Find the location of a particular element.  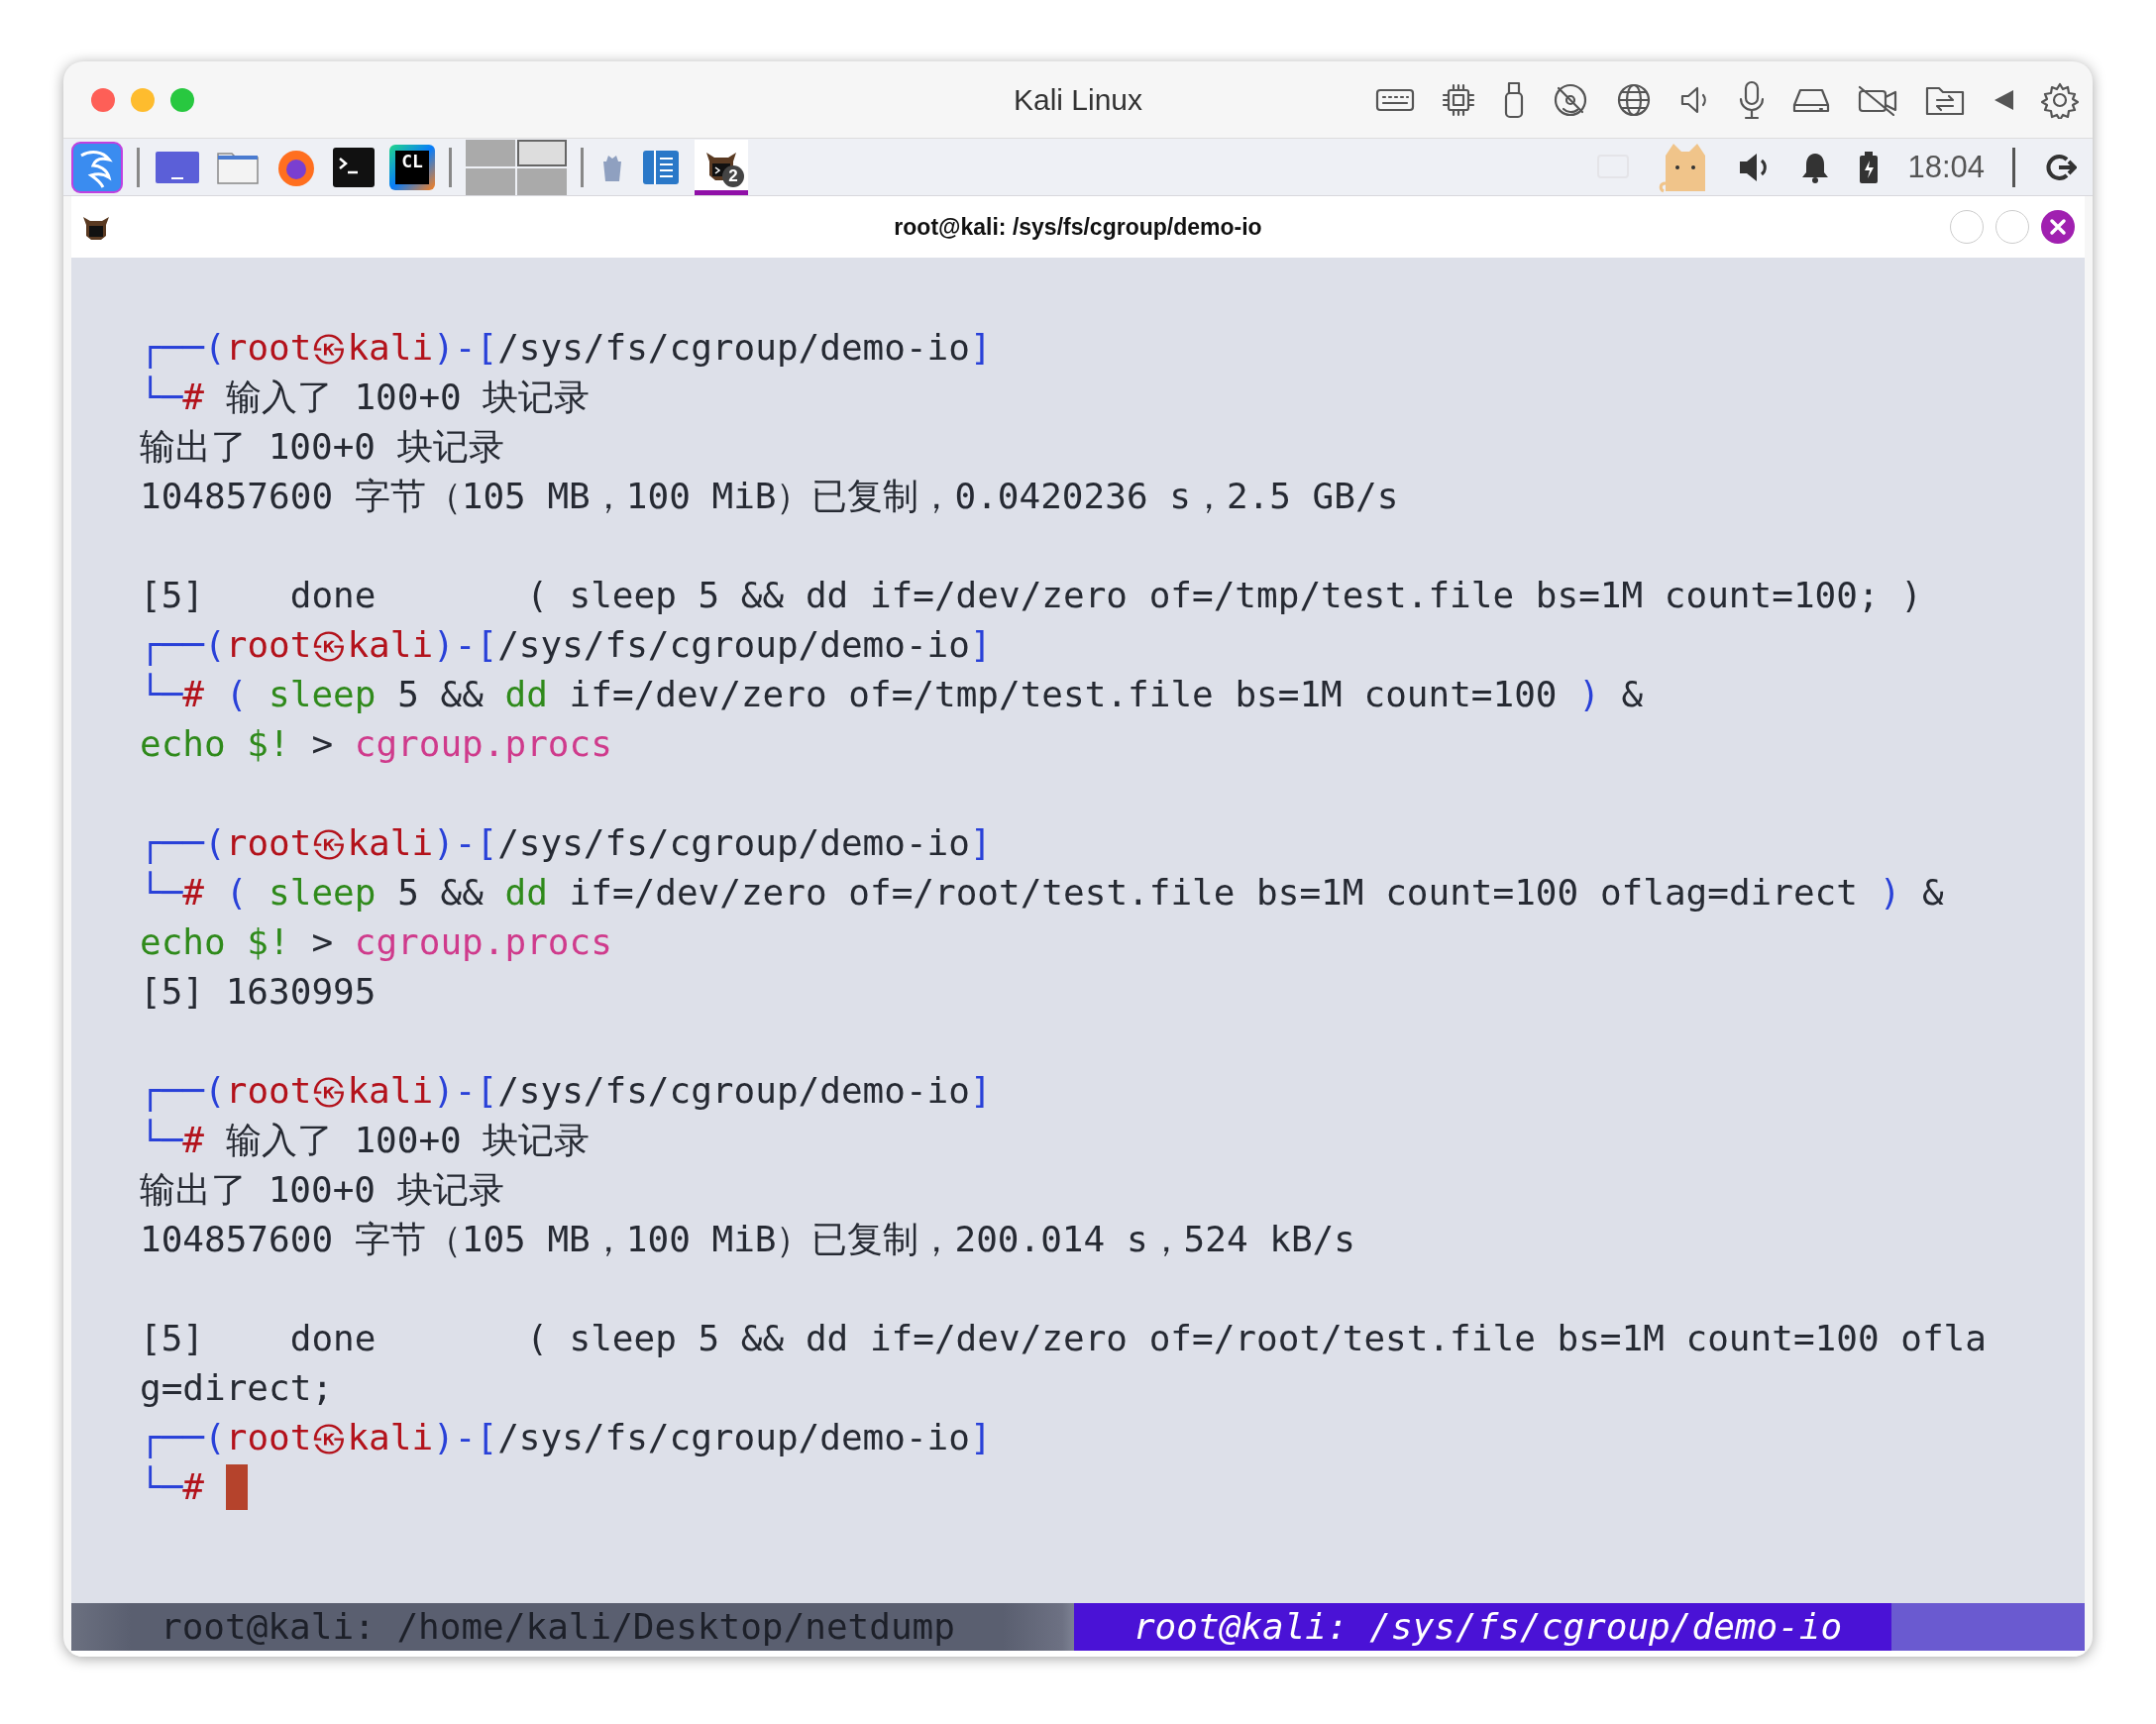

terminal-line: 104857600 字节（105 MB，100 MiB）已复制，200.014 s，524 kB/s is located at coordinates (748, 1239).